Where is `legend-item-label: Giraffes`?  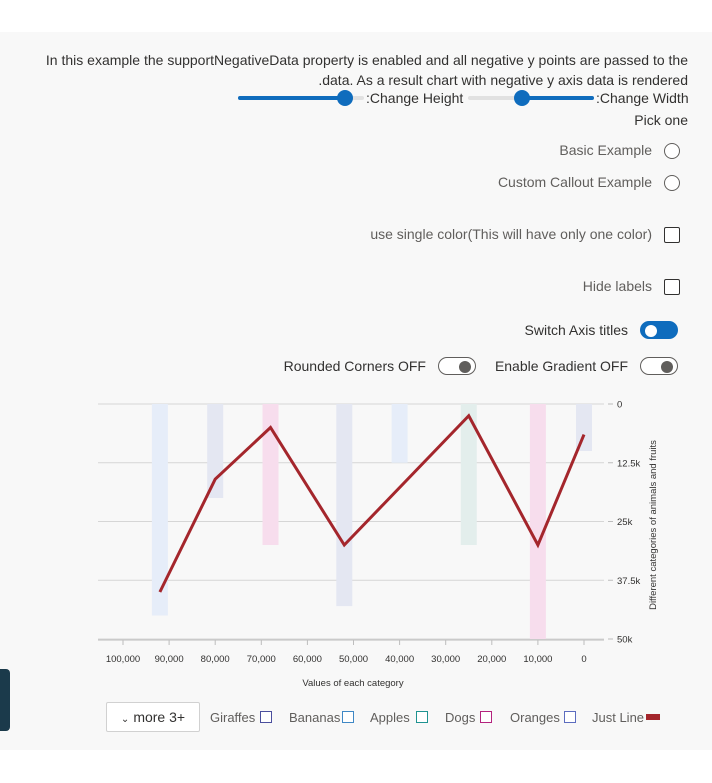 legend-item-label: Giraffes is located at coordinates (232, 717).